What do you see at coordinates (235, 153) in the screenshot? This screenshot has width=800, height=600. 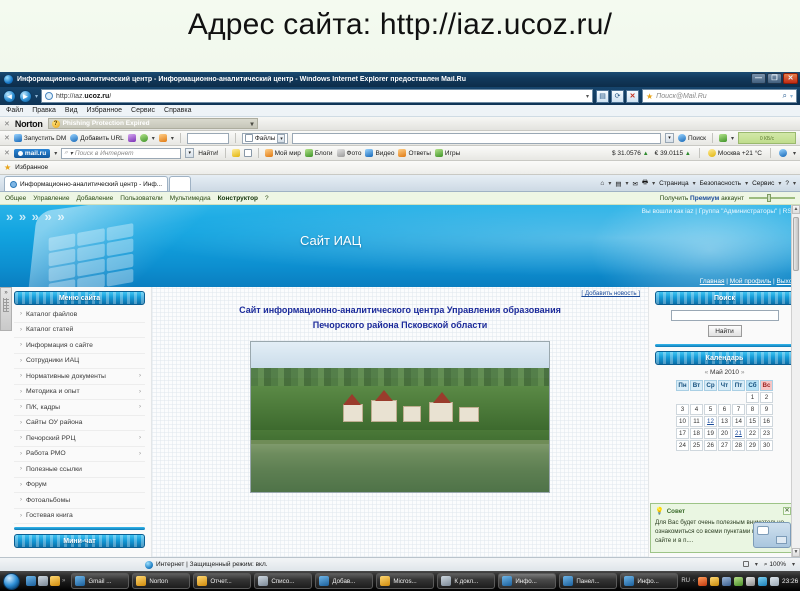 I see `pencil-icon` at bounding box center [235, 153].